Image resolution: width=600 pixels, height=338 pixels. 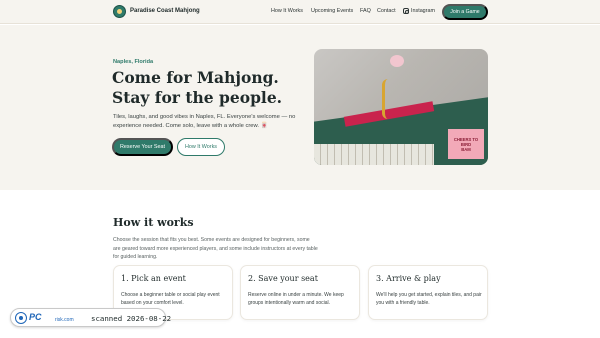 I want to click on nav-how-it-works: How It Works, so click(x=287, y=11).